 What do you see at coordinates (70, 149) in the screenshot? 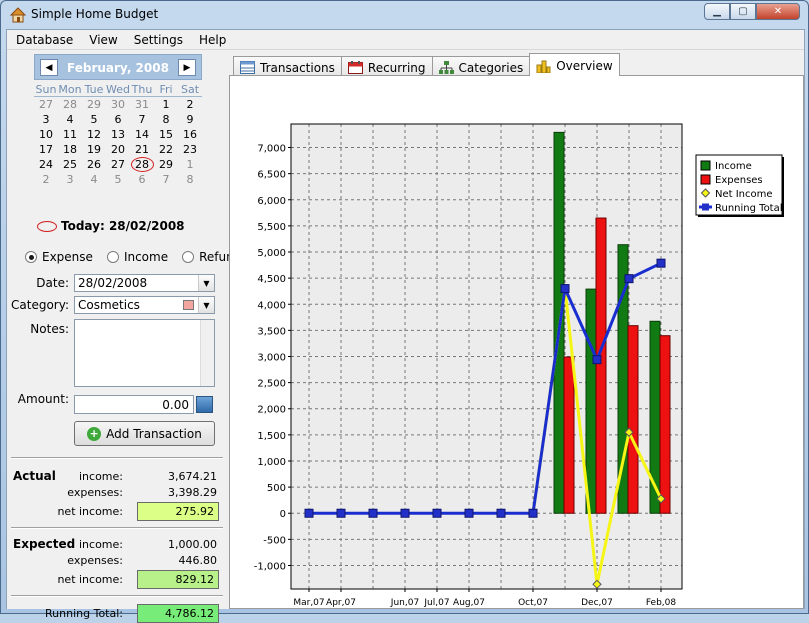
I see `calendar-day: 18` at bounding box center [70, 149].